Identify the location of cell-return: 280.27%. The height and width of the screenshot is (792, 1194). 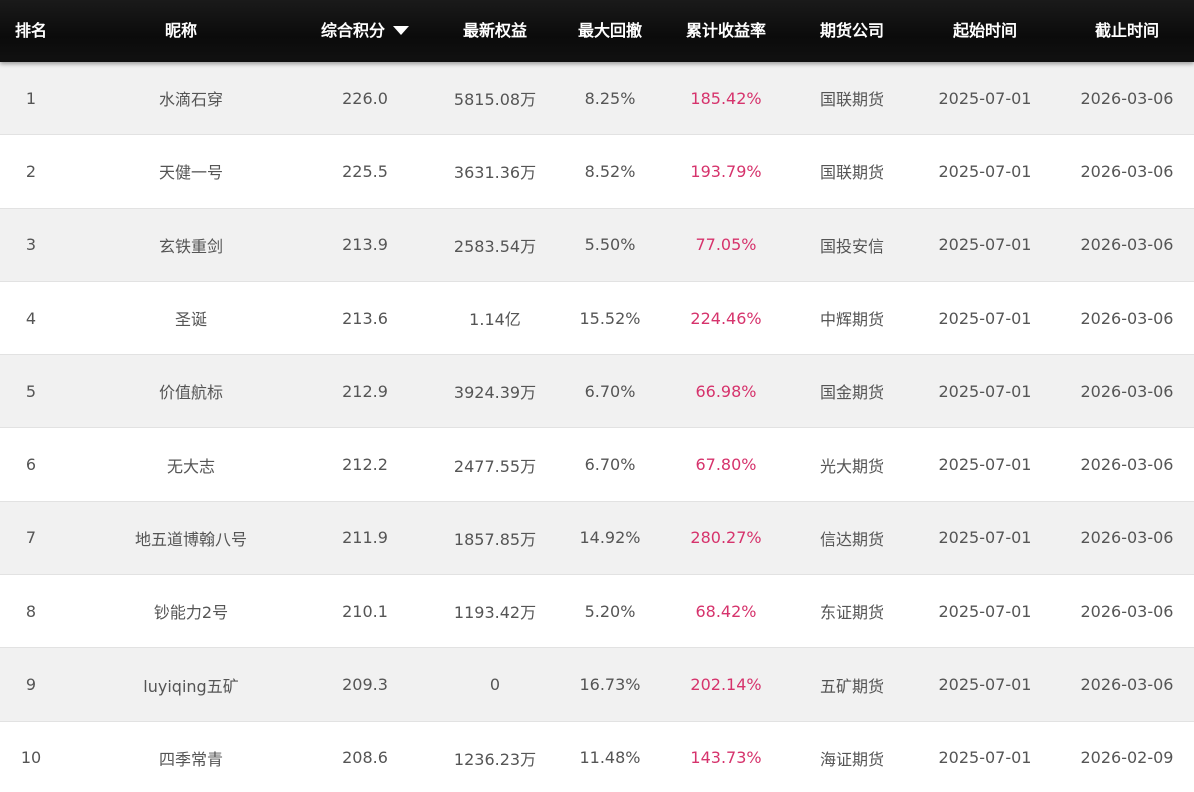
(726, 538).